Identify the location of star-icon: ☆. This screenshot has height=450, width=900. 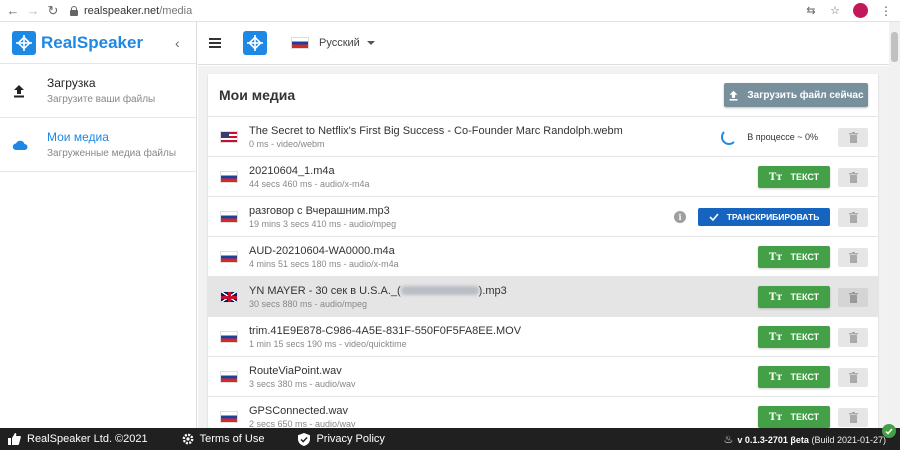
(835, 11).